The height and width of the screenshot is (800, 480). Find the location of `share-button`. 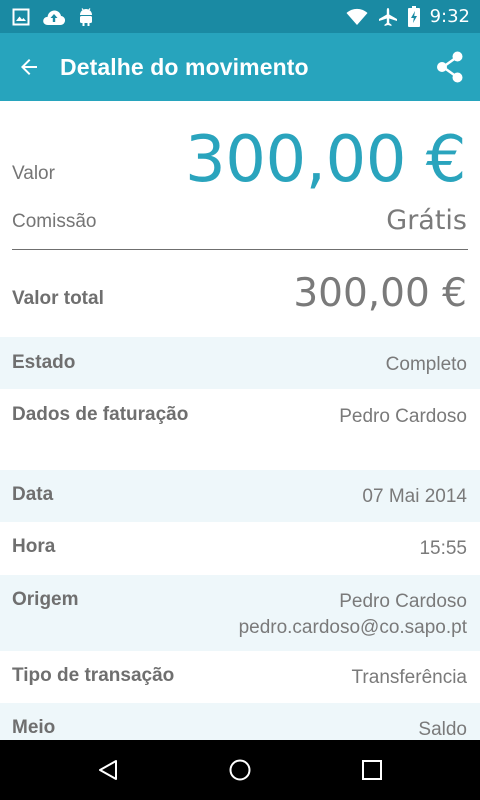

share-button is located at coordinates (450, 67).